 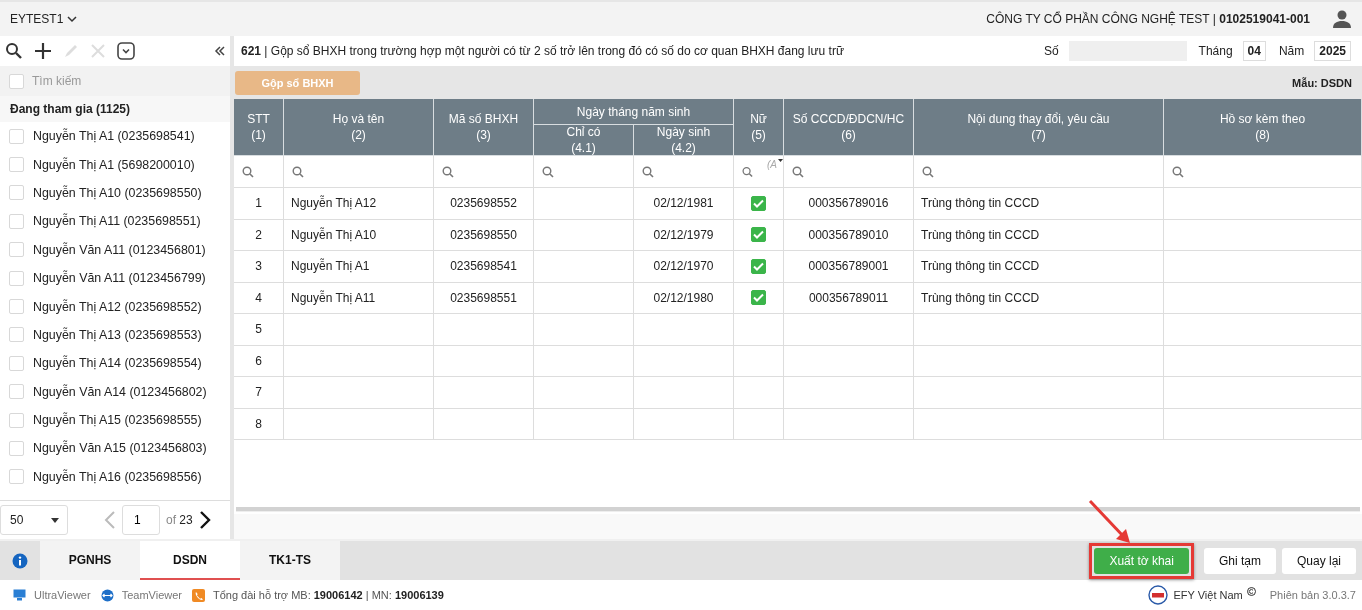 I want to click on support-hotline: Tổng đài hỗ trợ MB: 19006142 | MN: 19006139, so click(x=328, y=595).